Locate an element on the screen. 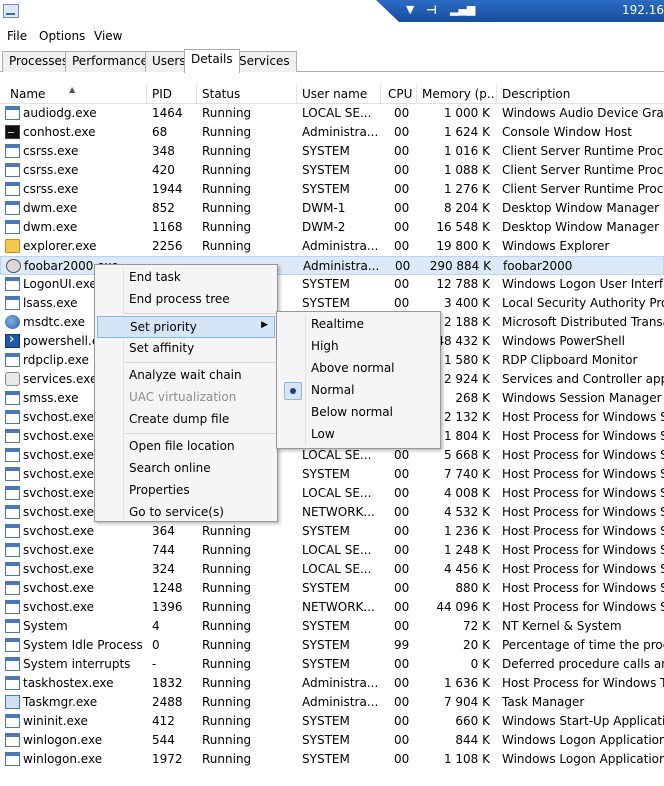  menu-item-open-file-location: Open file location is located at coordinates (186, 447).